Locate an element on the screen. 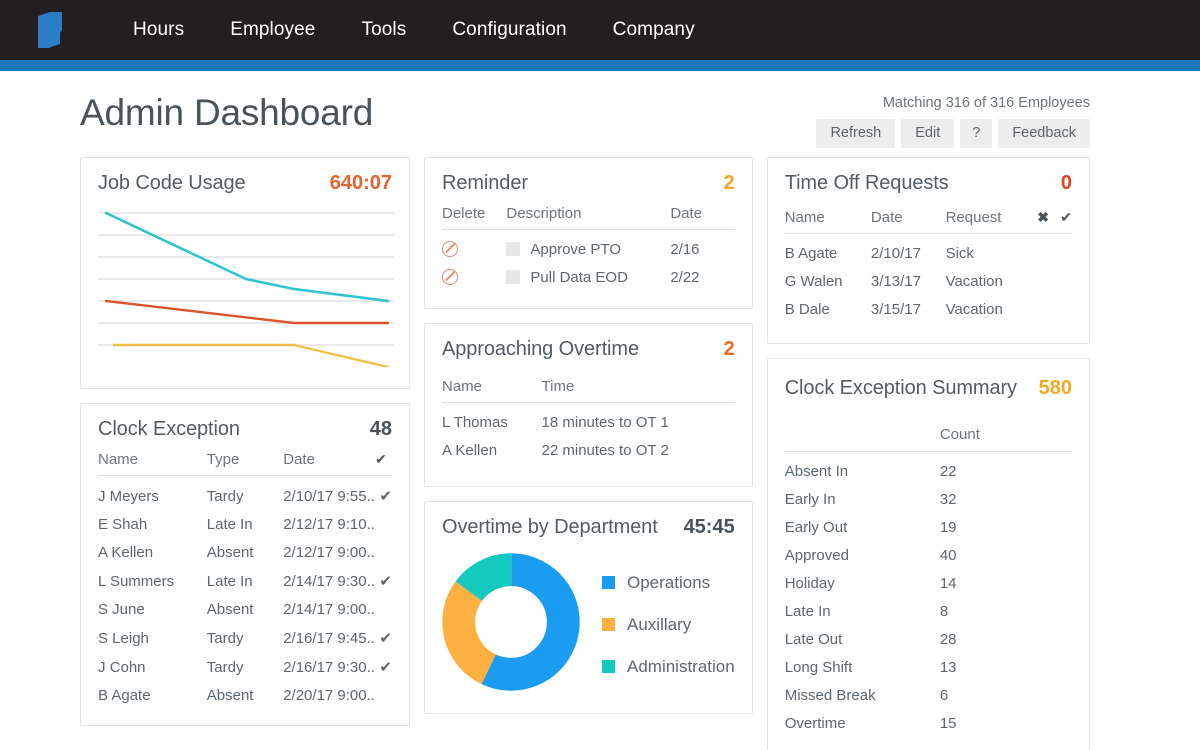 The height and width of the screenshot is (750, 1200). overtime-donut-chart: Operations Auxillary Administration is located at coordinates (588, 626).